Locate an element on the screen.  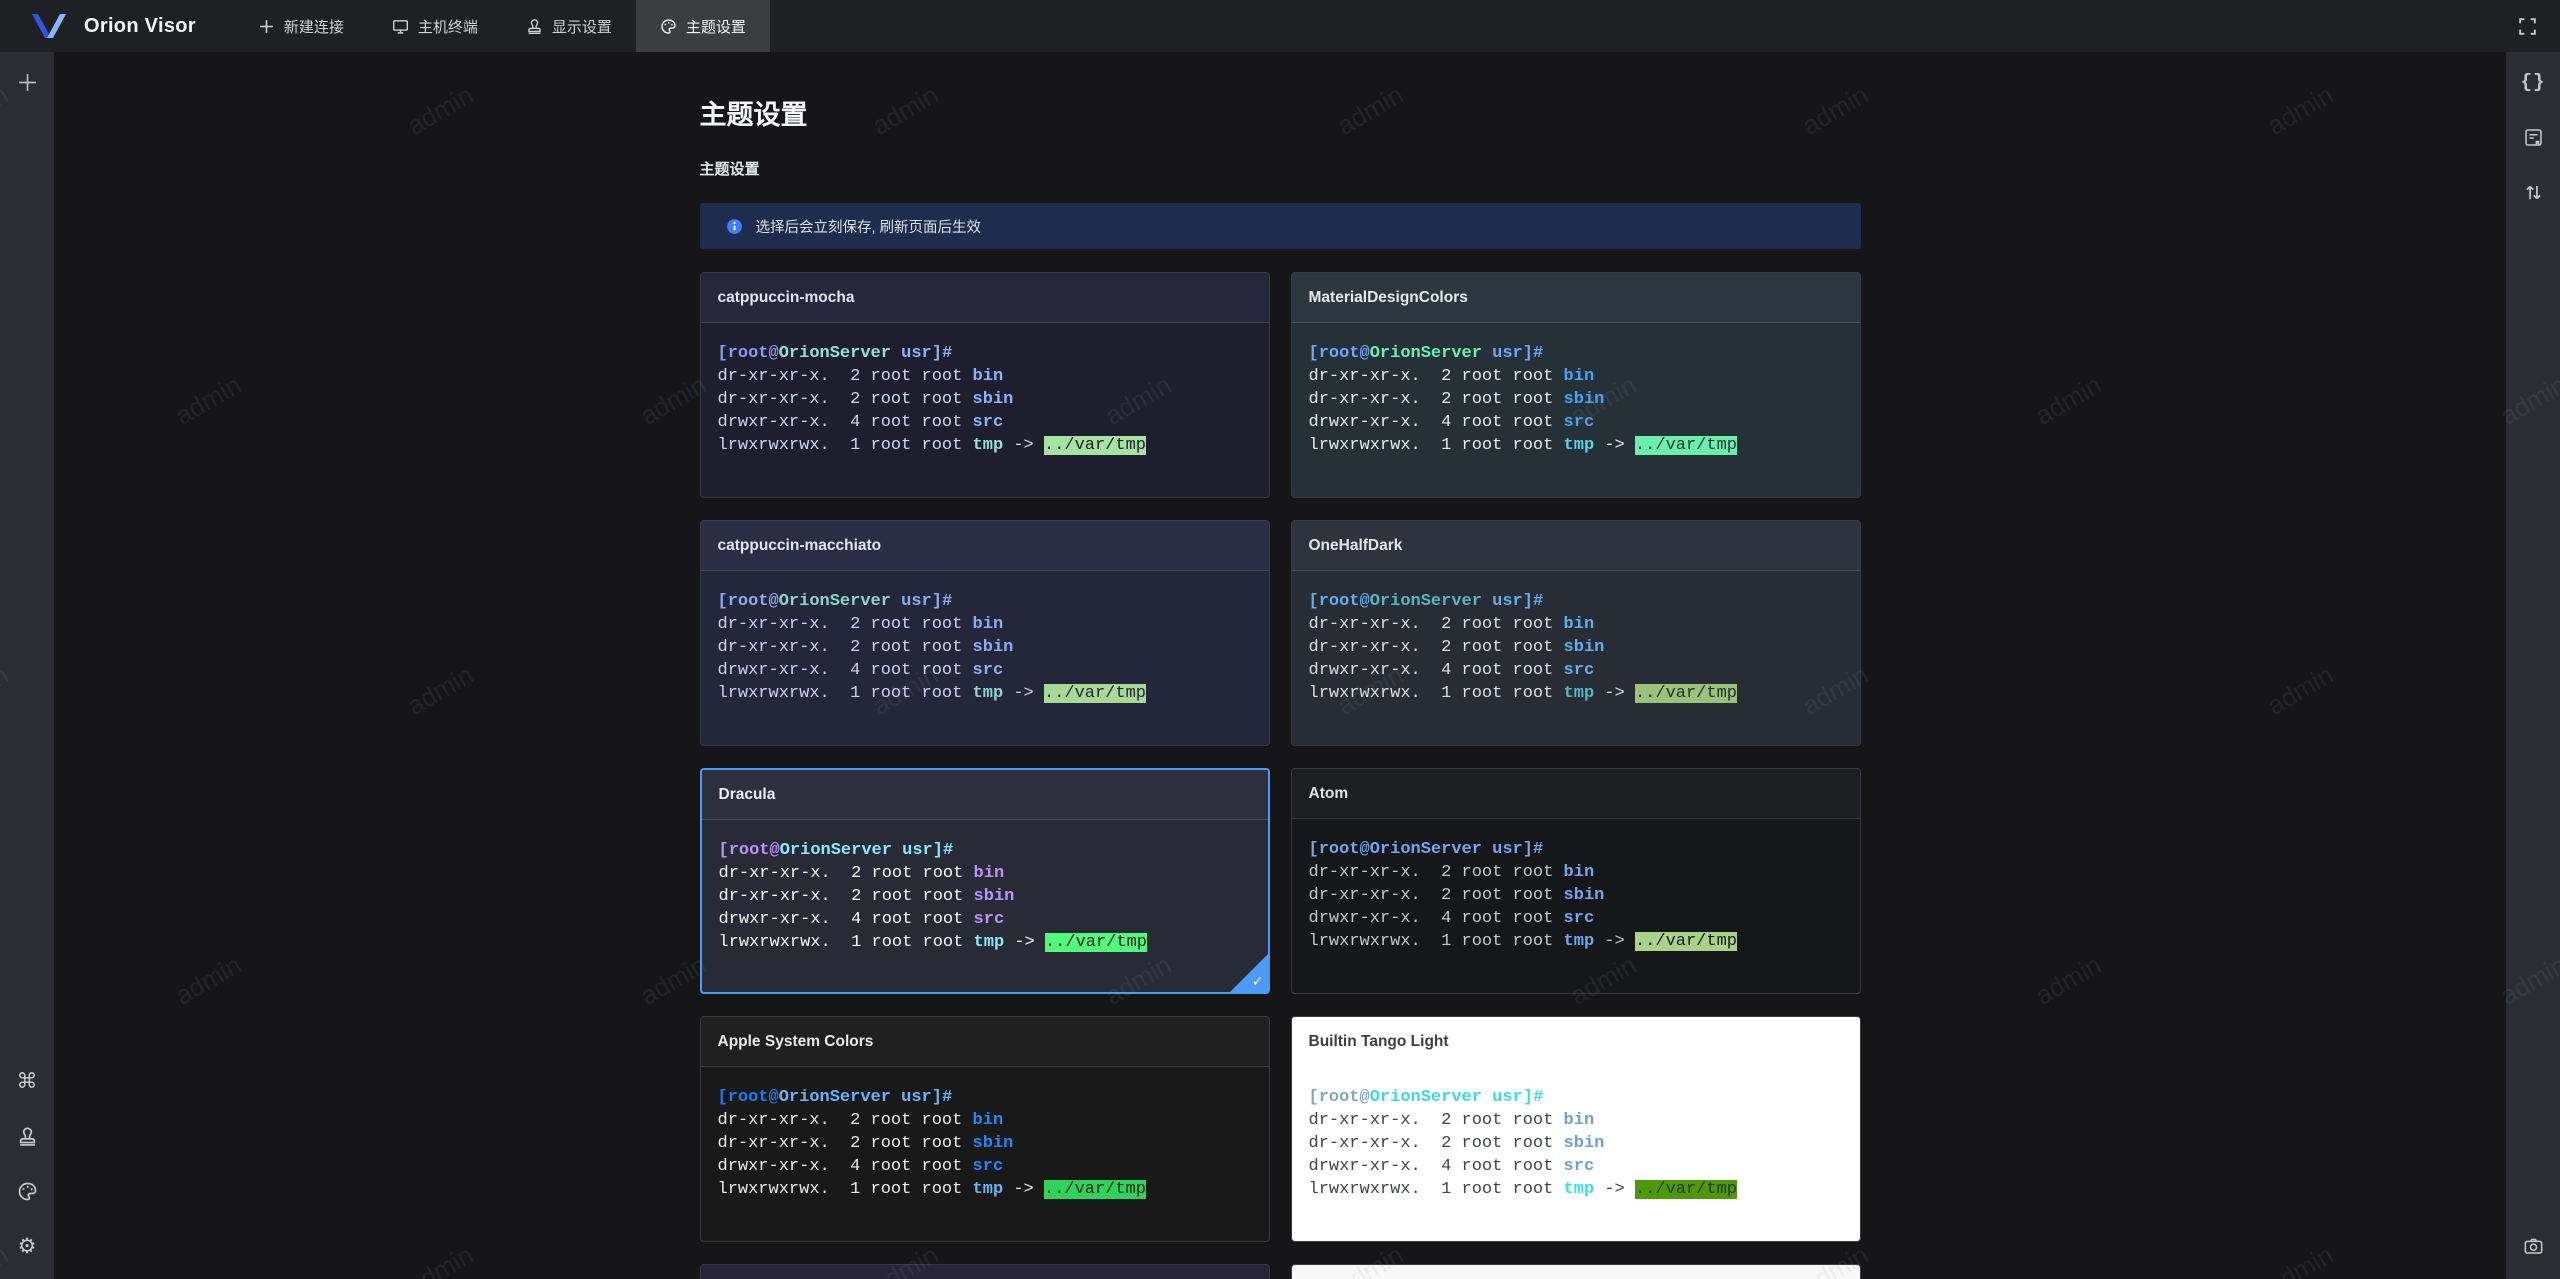
header-tabs: 新建连接 主机终端 显示设置 主题设置 is located at coordinates (502, 26).